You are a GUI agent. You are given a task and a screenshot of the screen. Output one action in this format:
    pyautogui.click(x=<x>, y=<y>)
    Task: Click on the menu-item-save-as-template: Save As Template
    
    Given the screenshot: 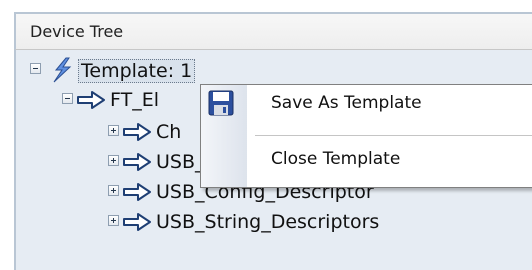 What is the action you would take?
    pyautogui.click(x=366, y=103)
    